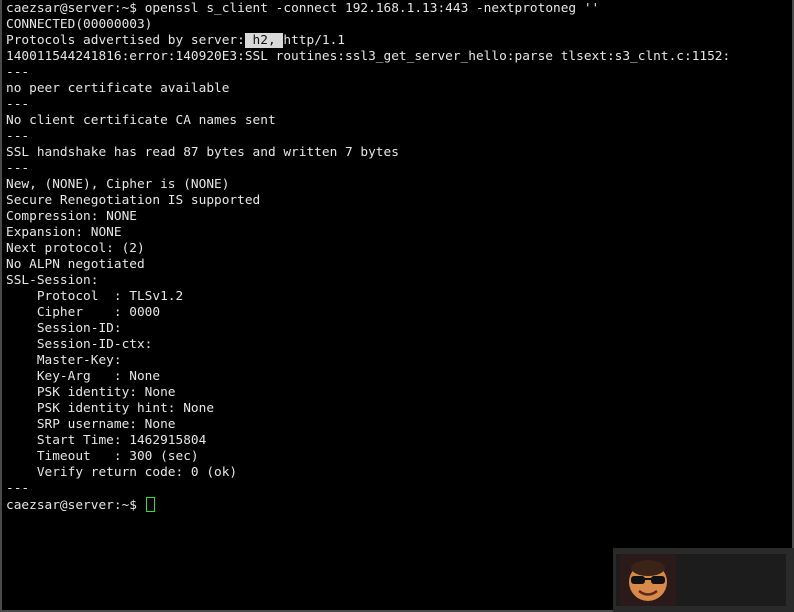 This screenshot has height=612, width=794. Describe the element at coordinates (52, 280) in the screenshot. I see `output-ssl-session-header: SSL-Session:` at that location.